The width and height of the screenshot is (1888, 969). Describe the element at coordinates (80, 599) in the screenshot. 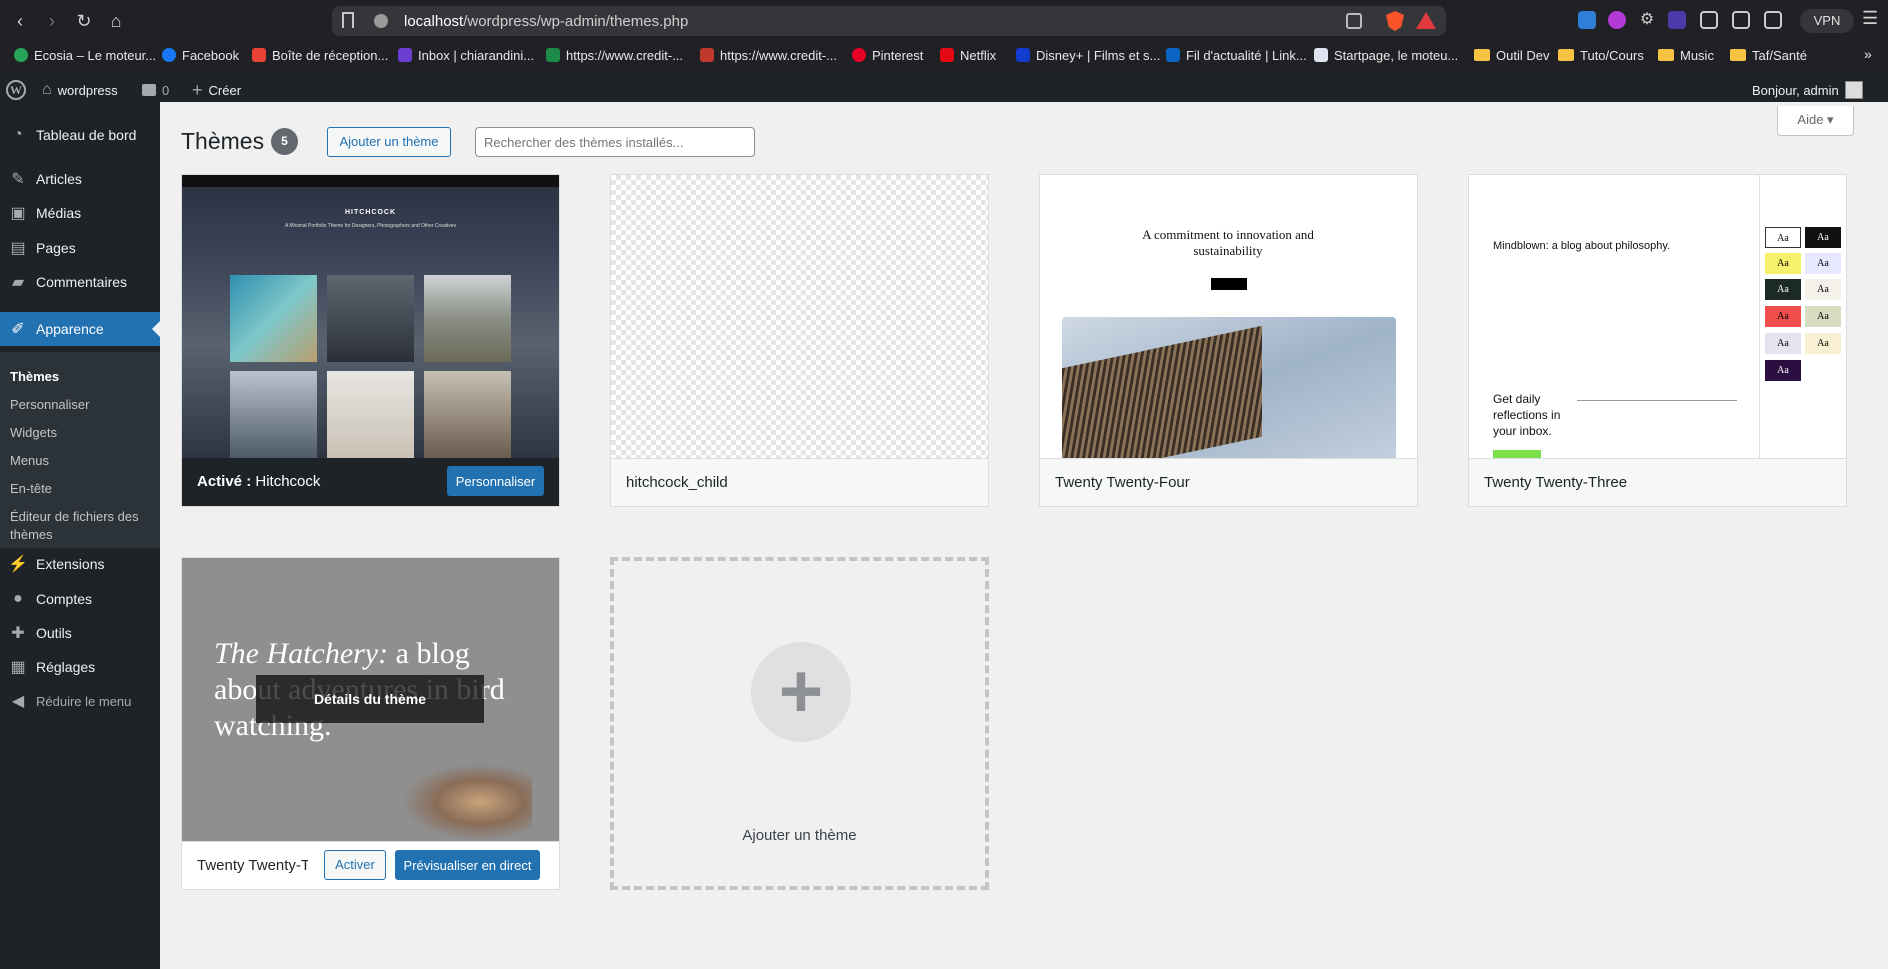

I see `sidebar-item-users: ● Comptes` at that location.